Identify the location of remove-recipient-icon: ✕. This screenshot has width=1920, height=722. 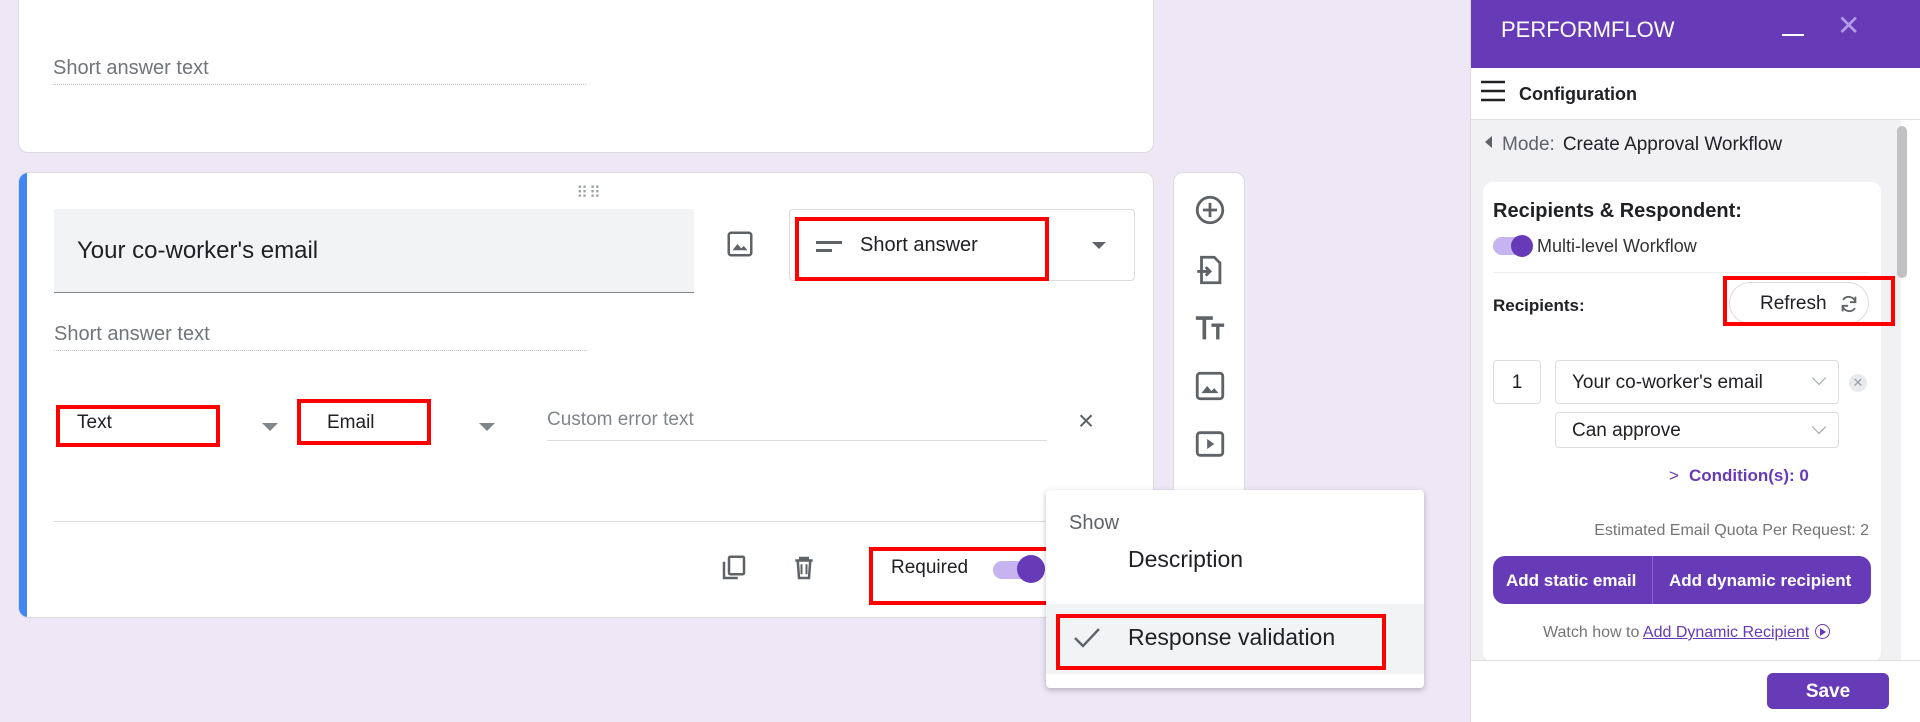
(1858, 383).